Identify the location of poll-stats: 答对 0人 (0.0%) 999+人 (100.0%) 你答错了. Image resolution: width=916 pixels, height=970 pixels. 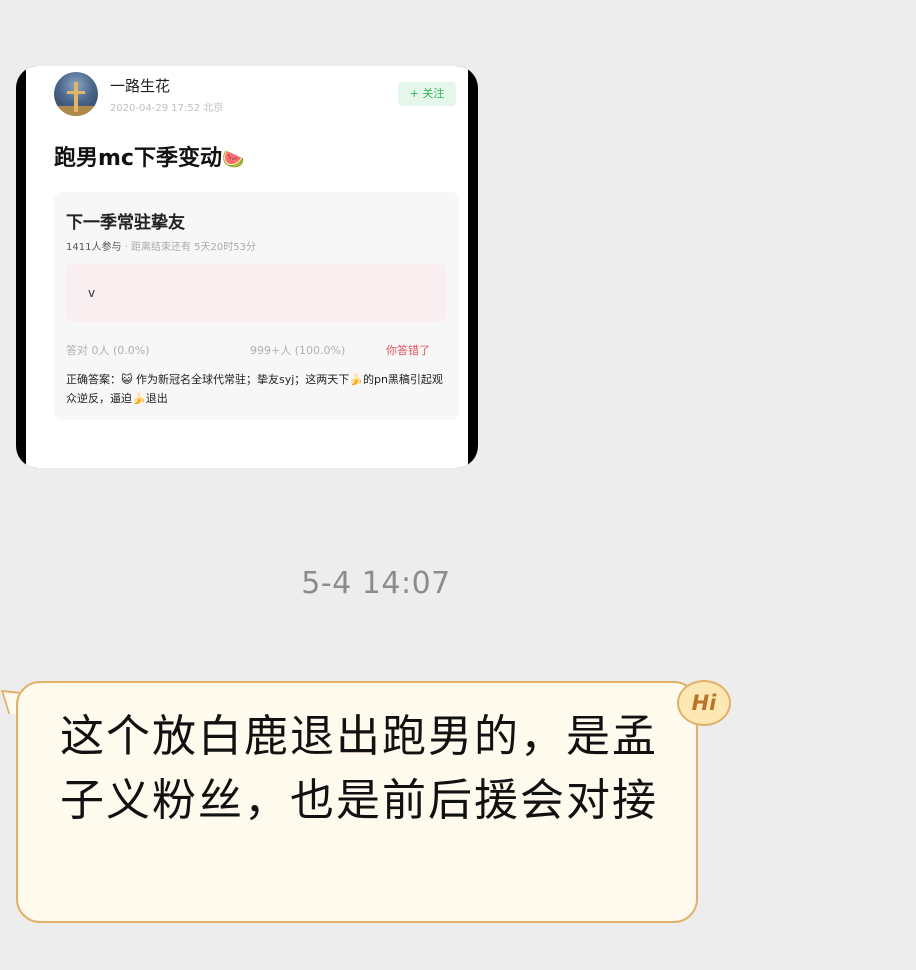
(258, 350).